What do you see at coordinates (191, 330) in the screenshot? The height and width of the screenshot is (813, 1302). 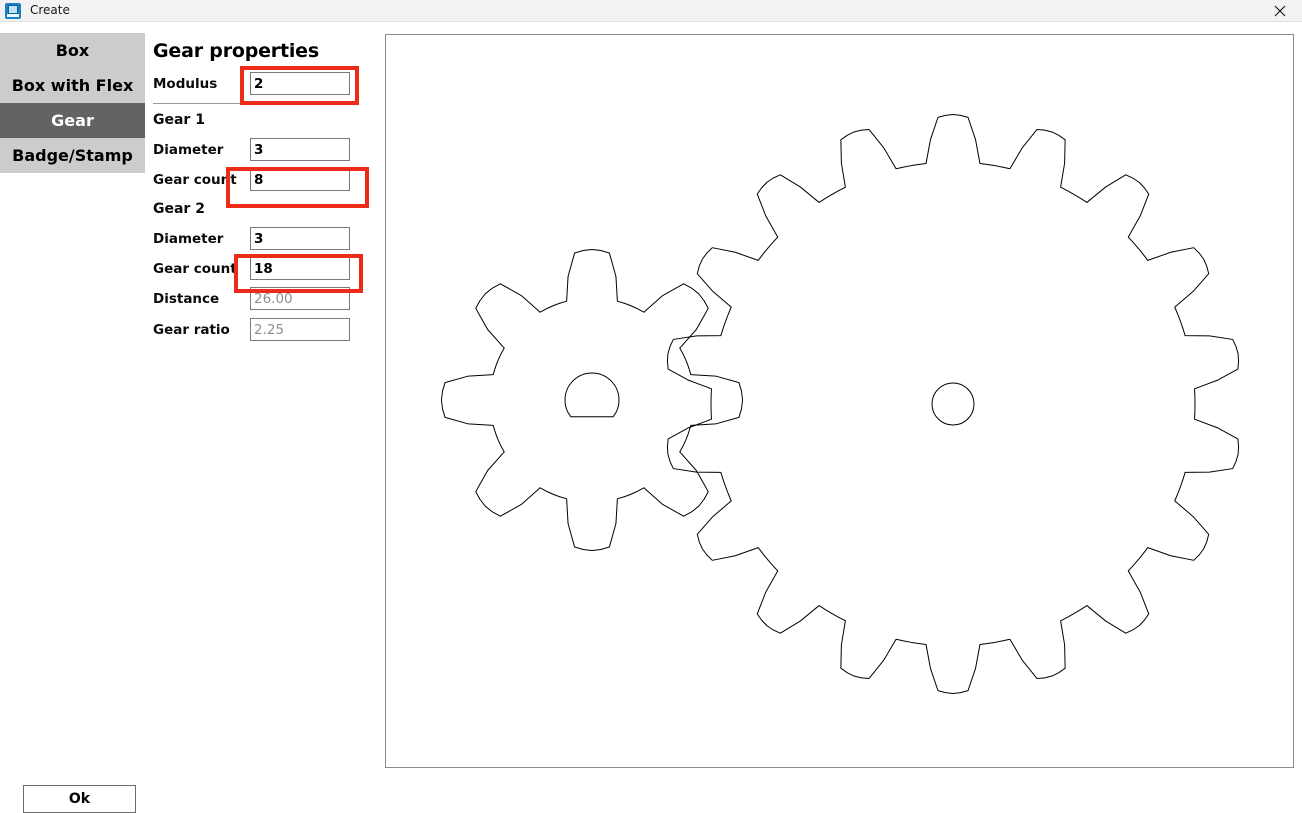 I see `gear-ratio-label: Gear ratio` at bounding box center [191, 330].